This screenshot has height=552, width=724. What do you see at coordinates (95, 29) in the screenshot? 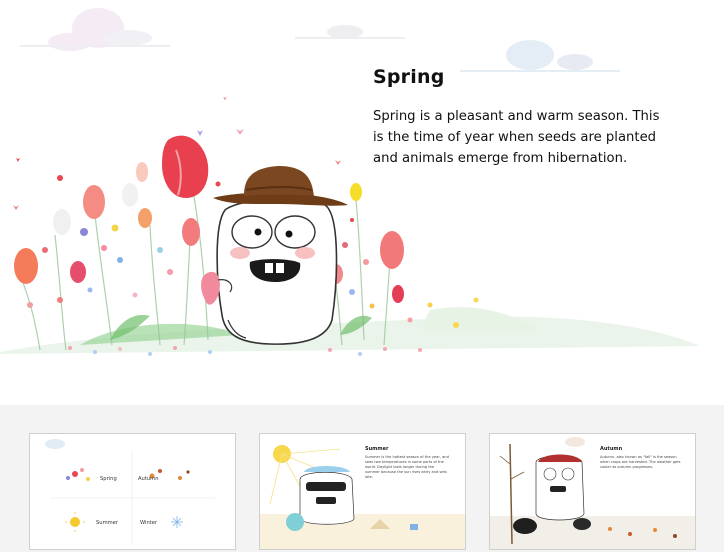
I see `cloud-pink` at bounding box center [95, 29].